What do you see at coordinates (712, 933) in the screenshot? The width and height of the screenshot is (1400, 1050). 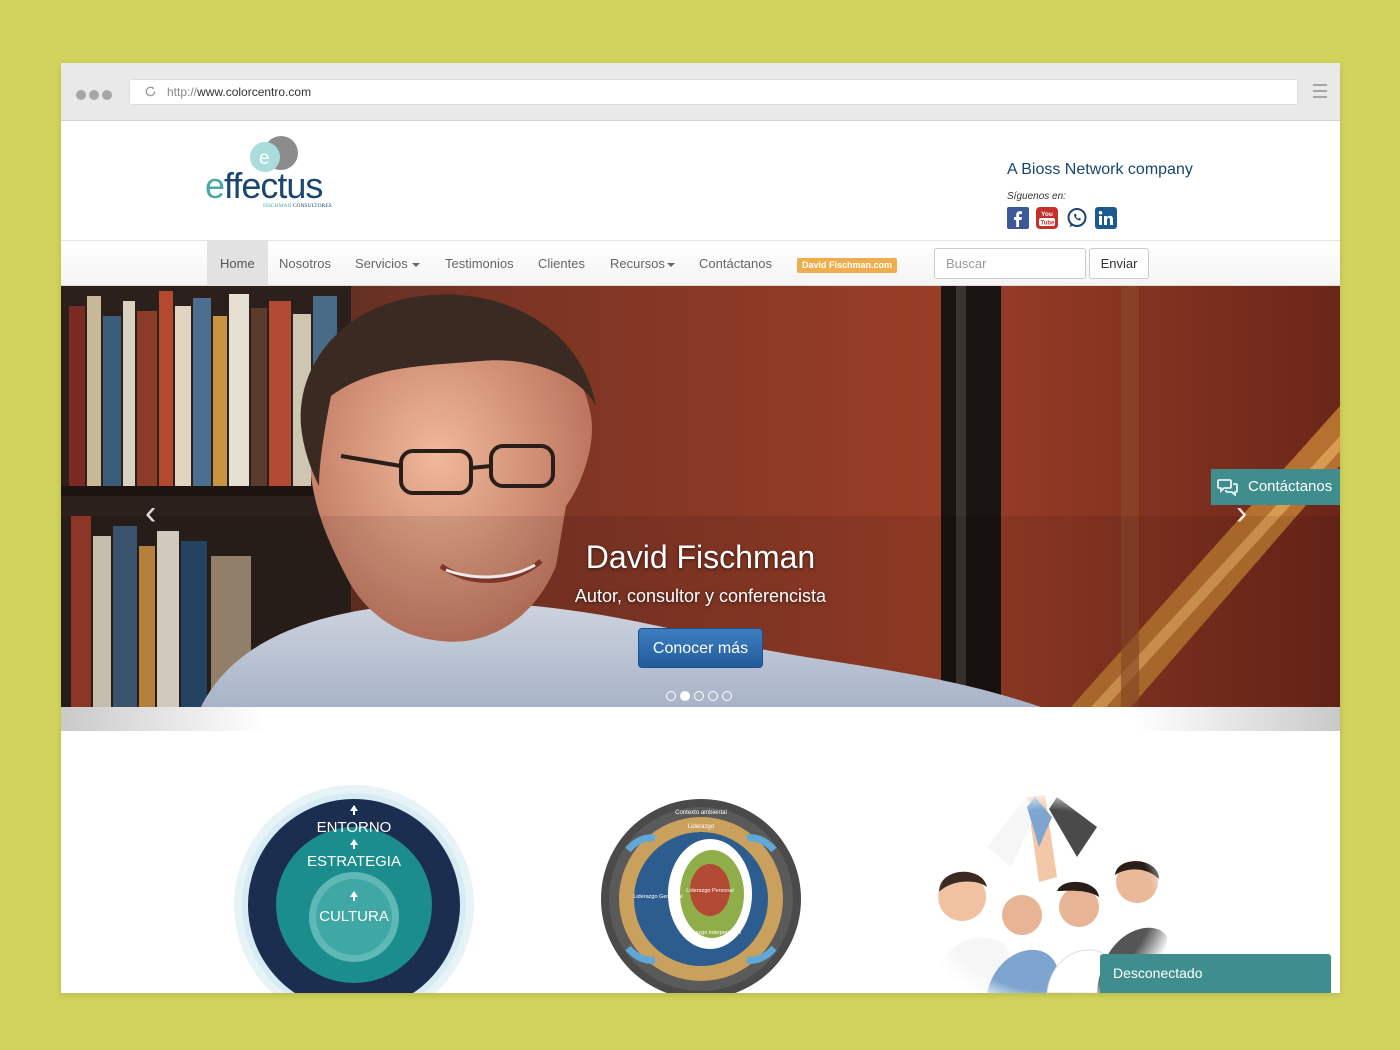 I see `diagram-label-interpersonal: Liderazgo Interpersonal` at bounding box center [712, 933].